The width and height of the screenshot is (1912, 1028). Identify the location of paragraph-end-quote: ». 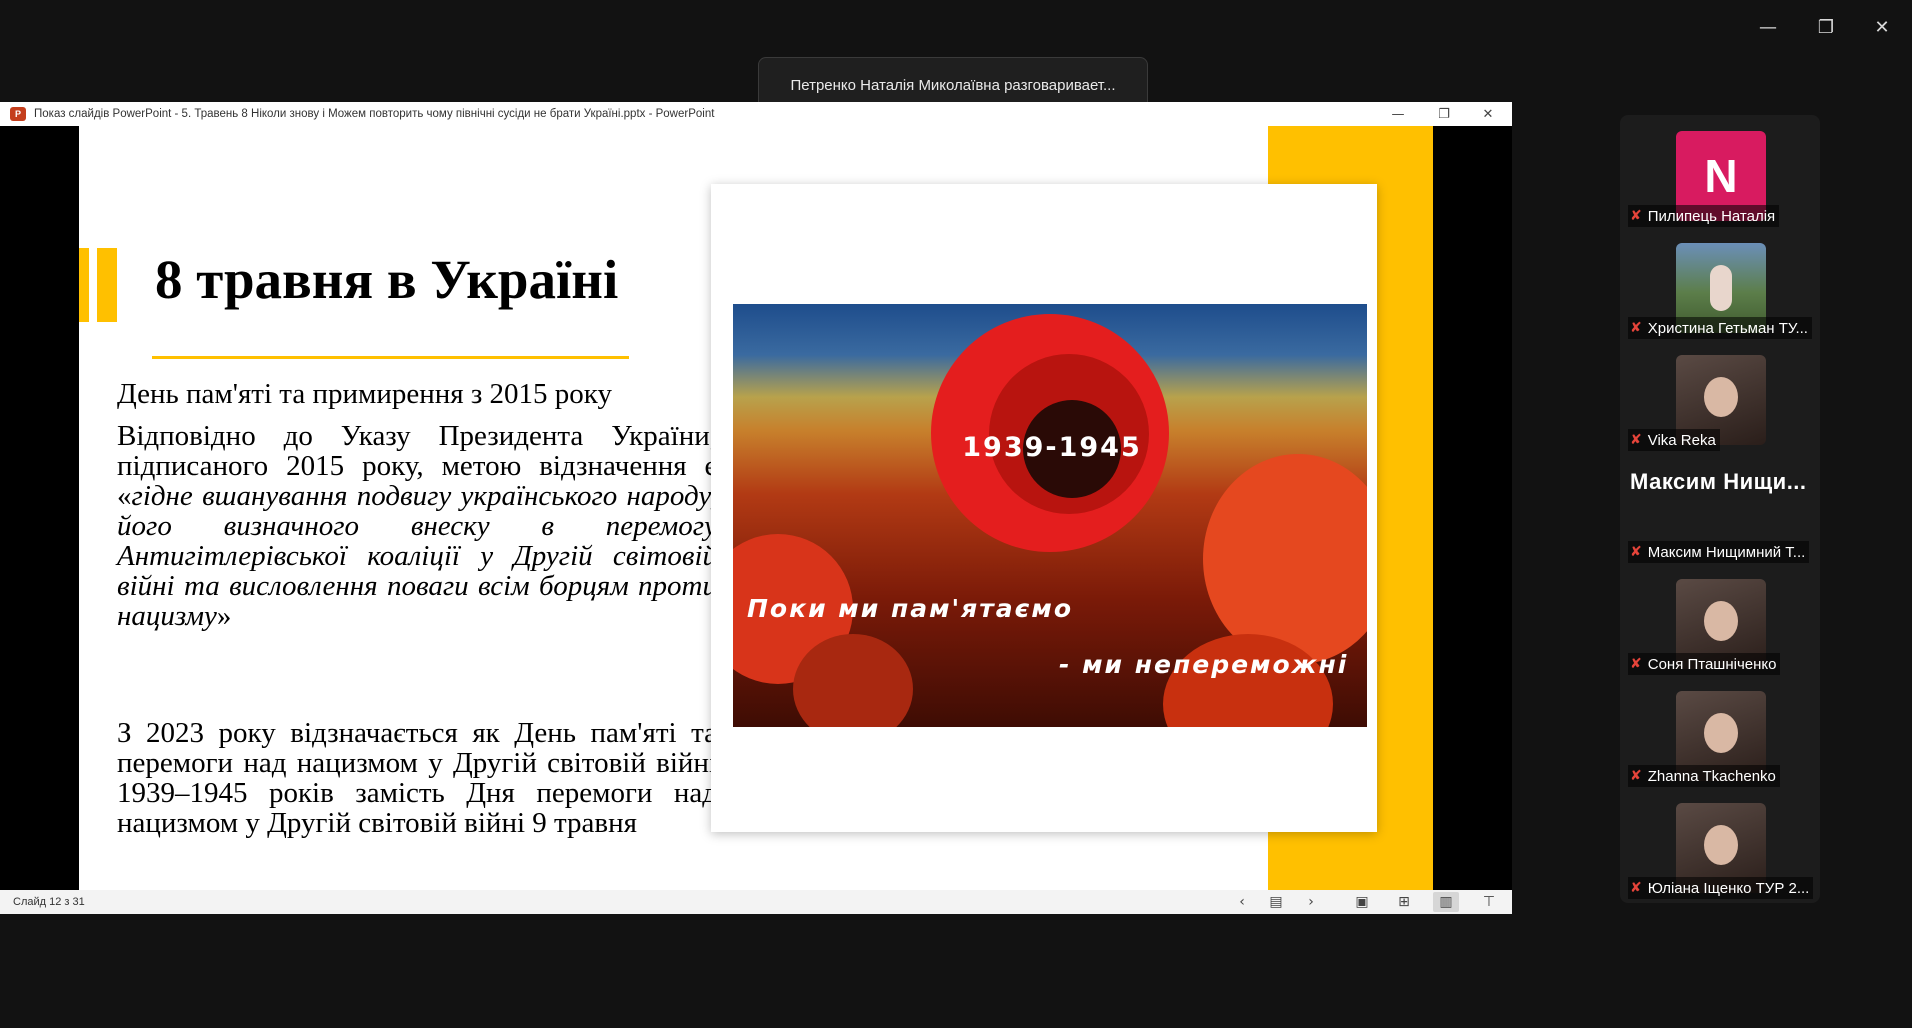
(224, 616).